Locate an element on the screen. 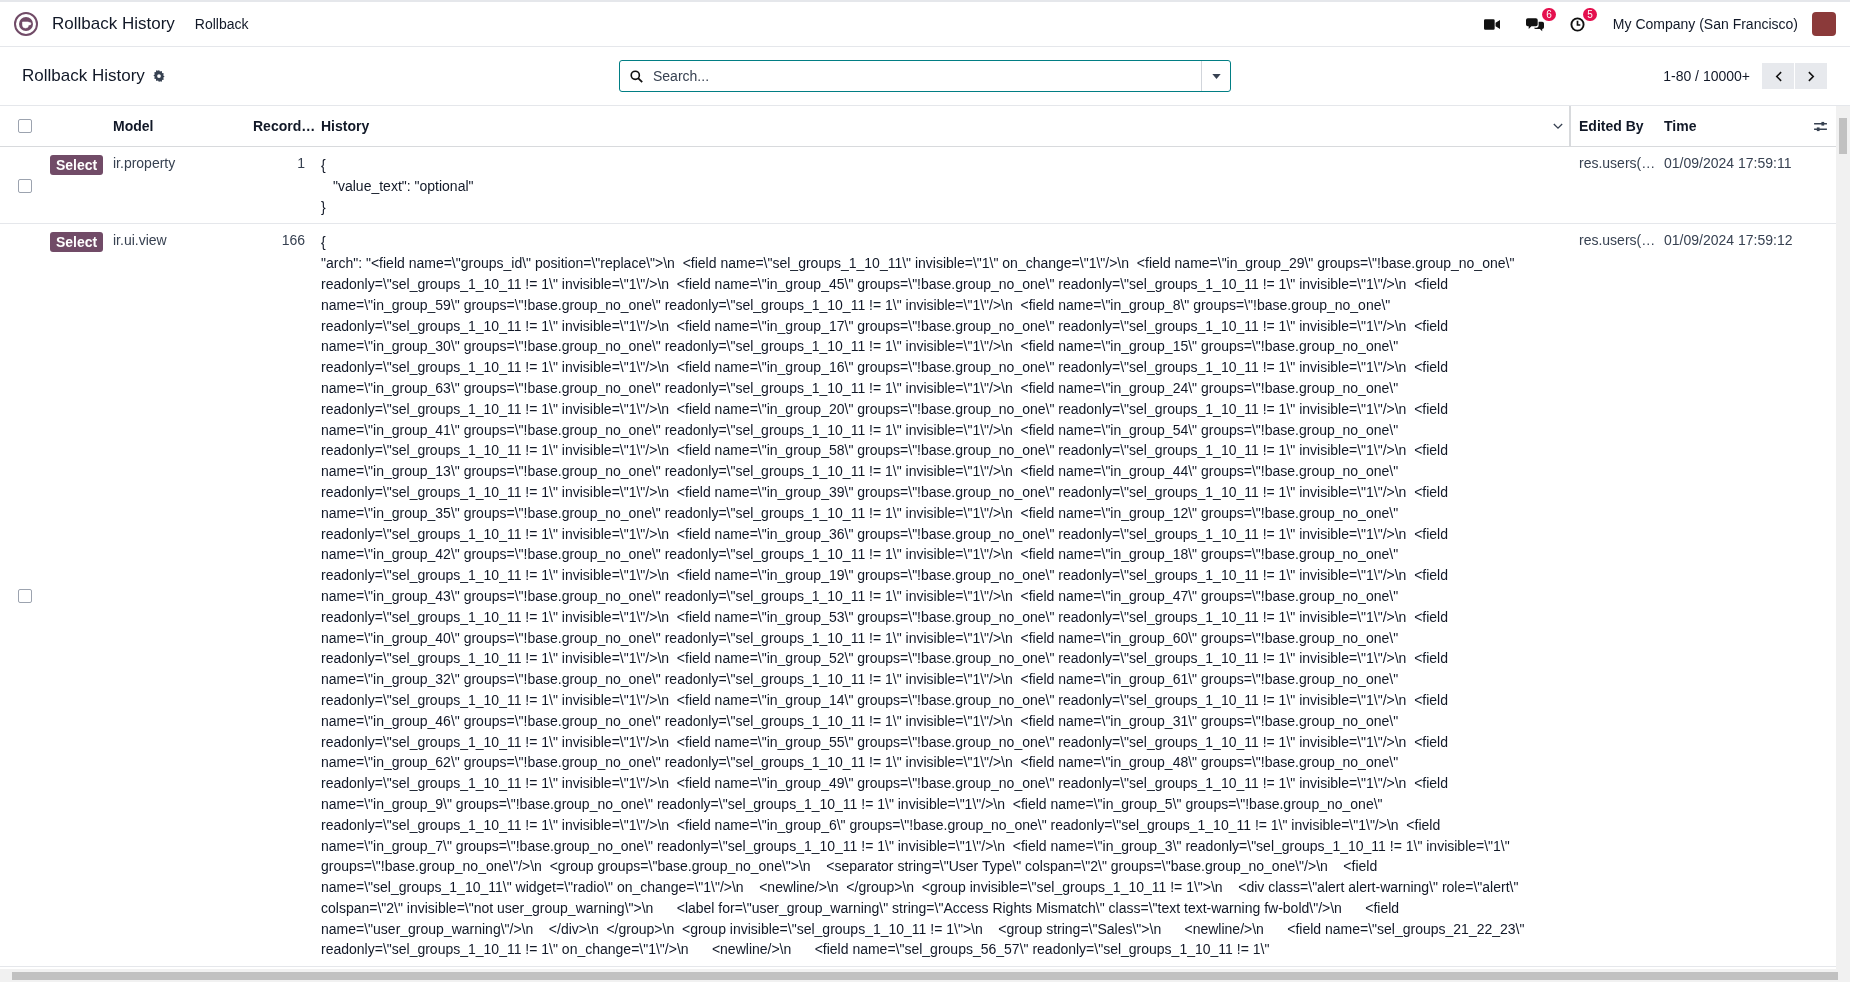  column-header: Edited By is located at coordinates (1611, 126).